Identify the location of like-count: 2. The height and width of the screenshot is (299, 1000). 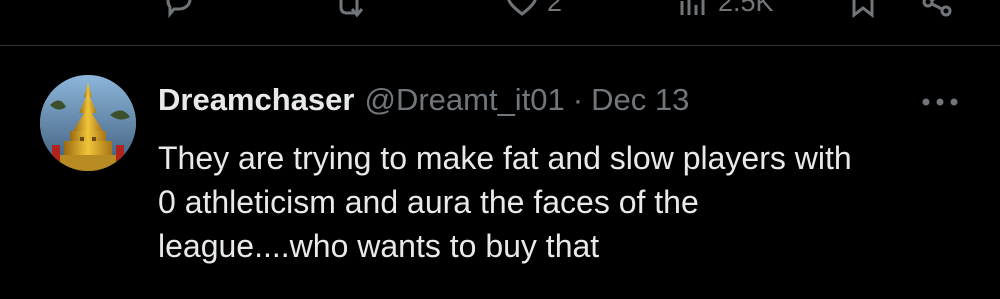
(555, 8).